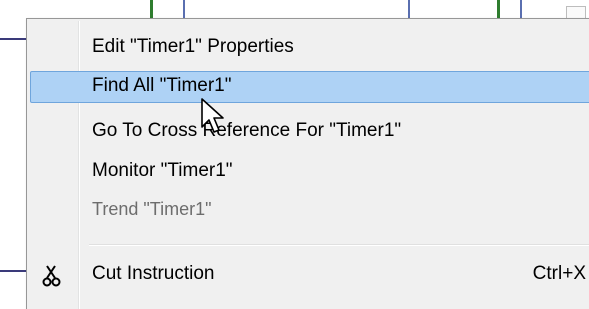 The width and height of the screenshot is (589, 309). I want to click on instruction-box-edge-right, so click(498, 9).